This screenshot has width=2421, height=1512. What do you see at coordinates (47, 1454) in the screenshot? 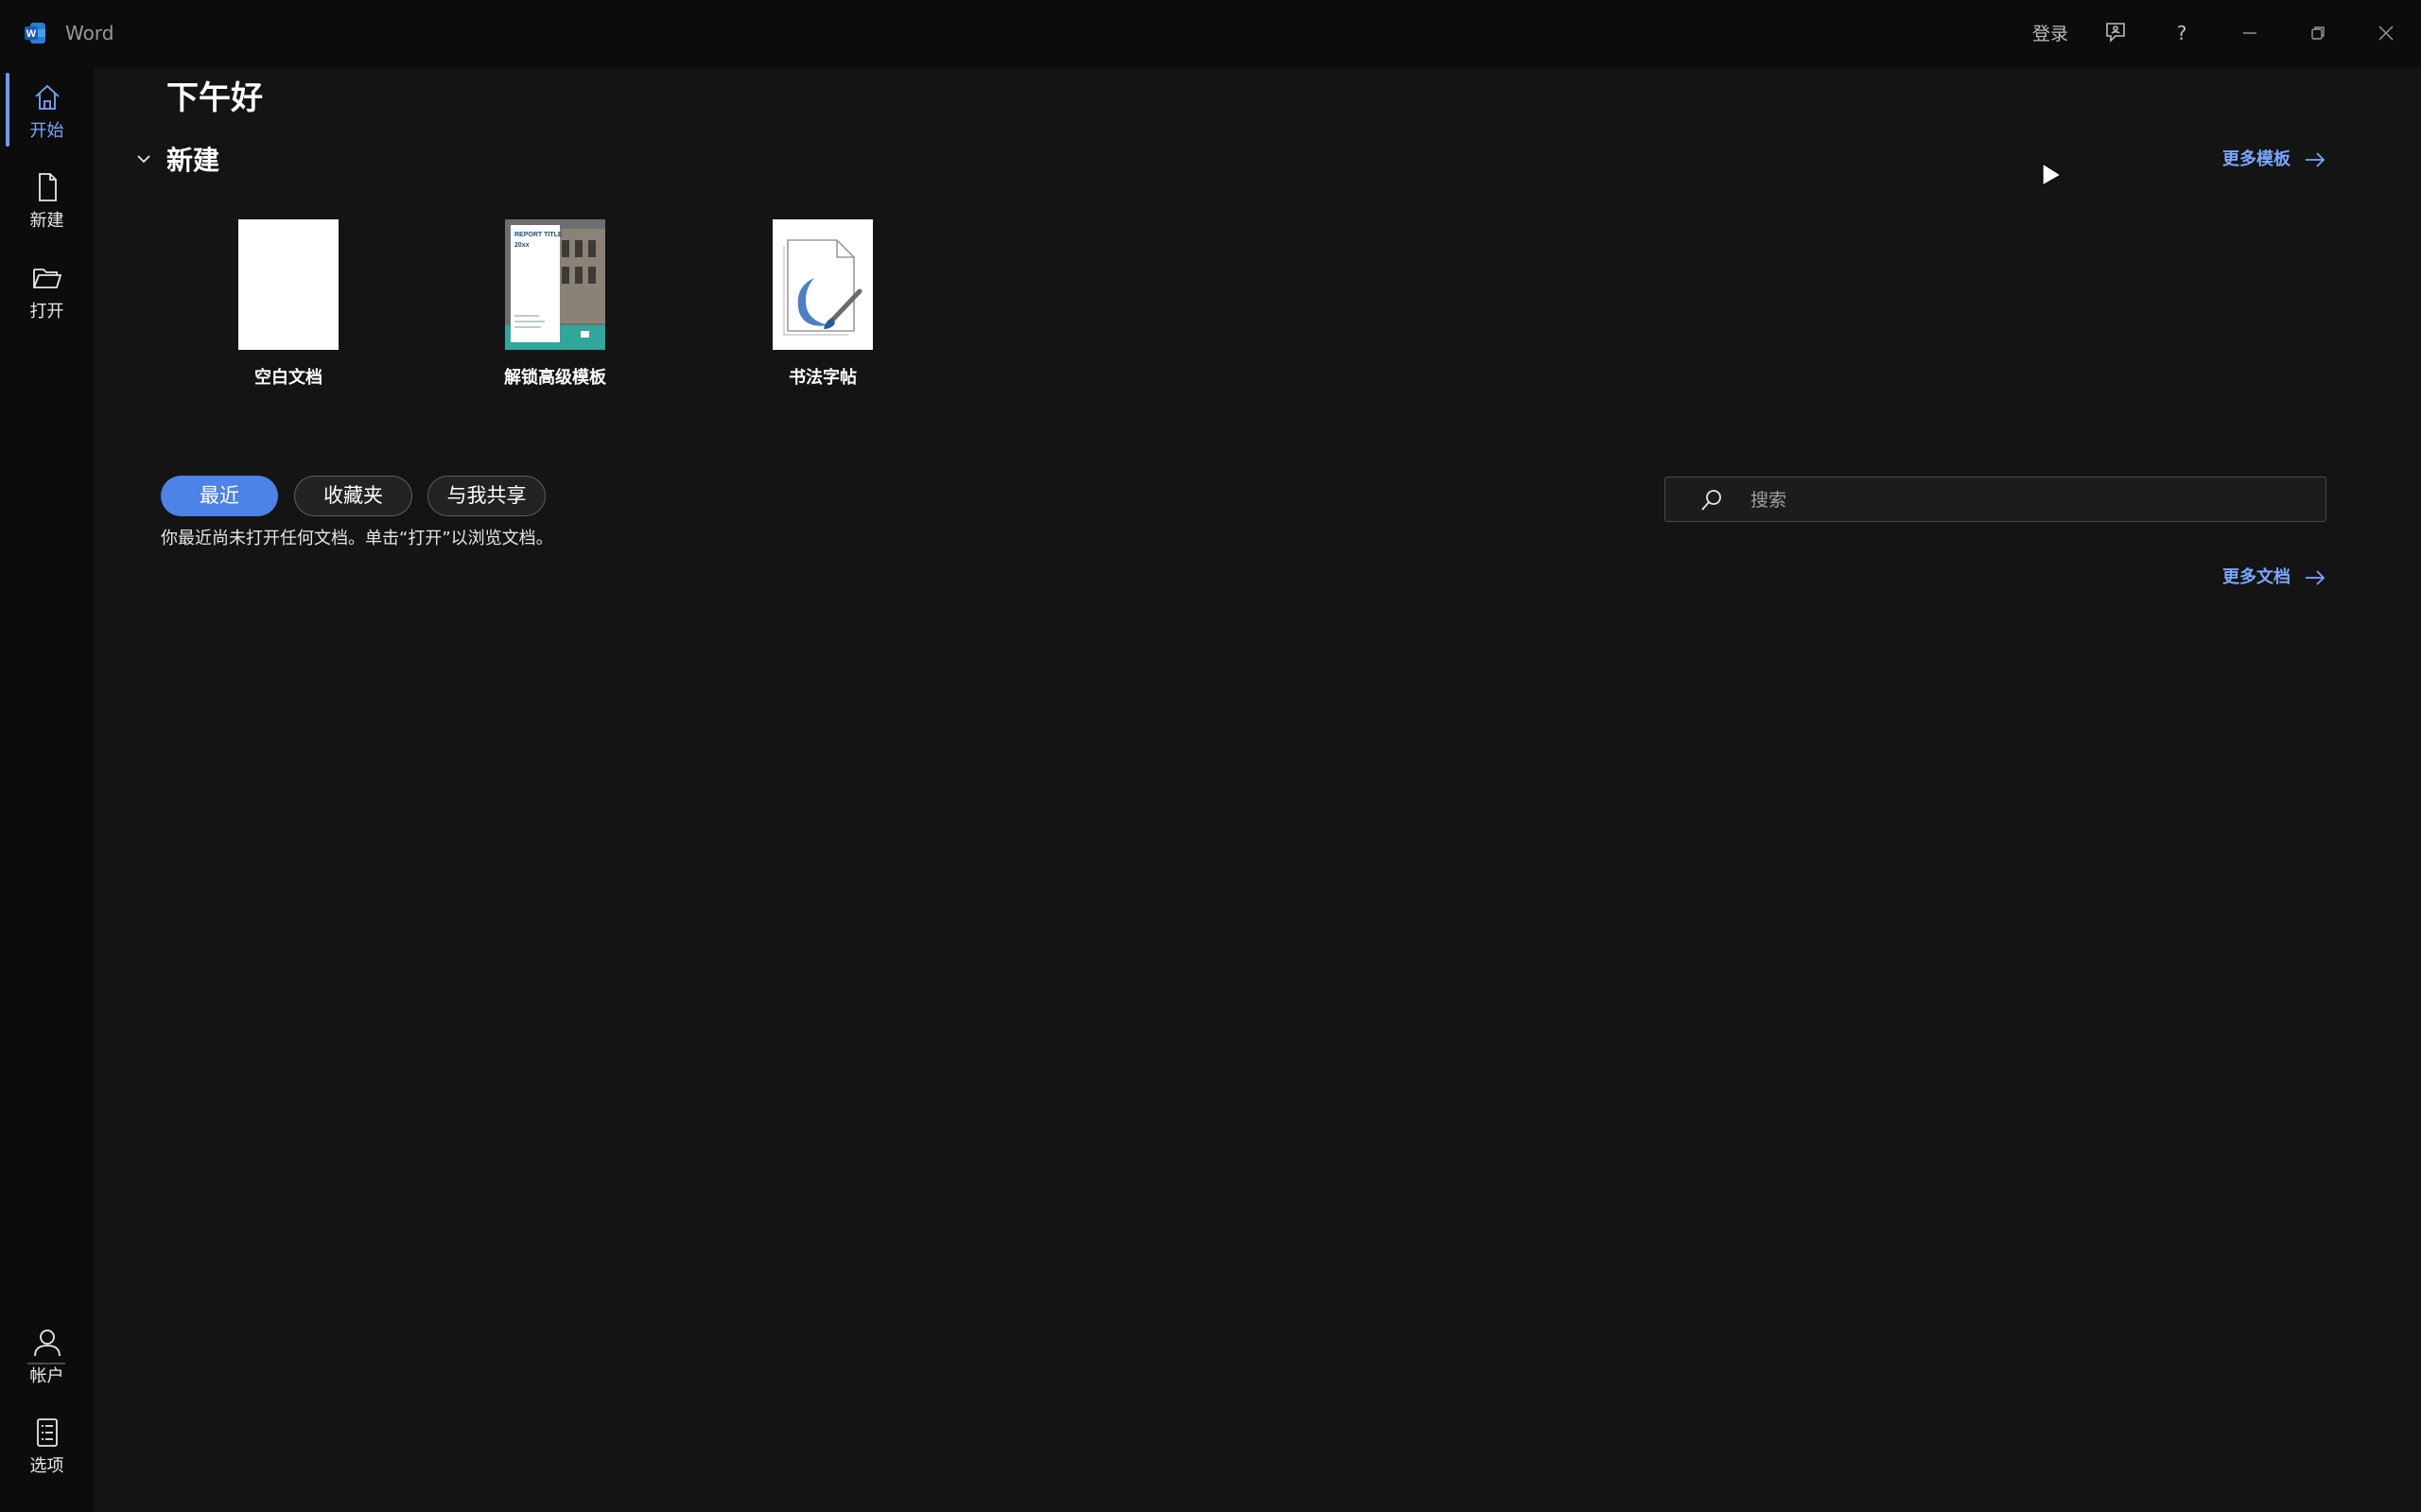
I see `sidebar-item-options: 选项` at bounding box center [47, 1454].